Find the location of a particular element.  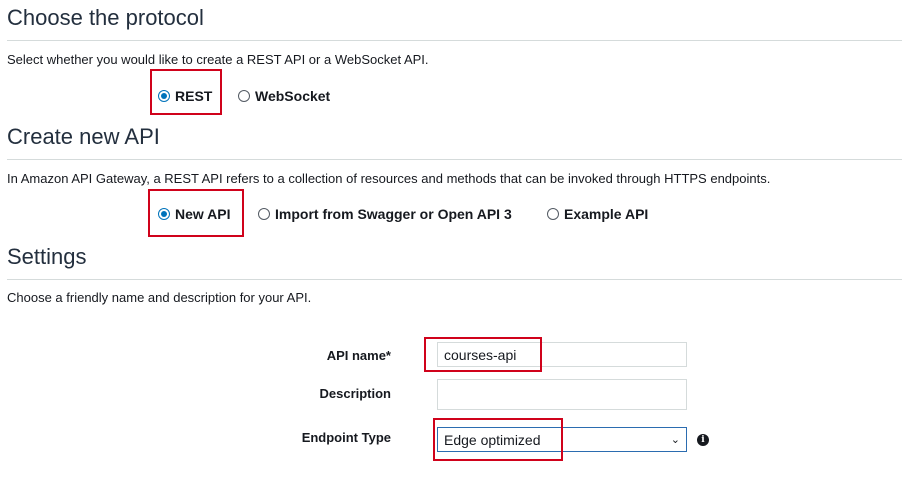

settings-divider is located at coordinates (454, 279).